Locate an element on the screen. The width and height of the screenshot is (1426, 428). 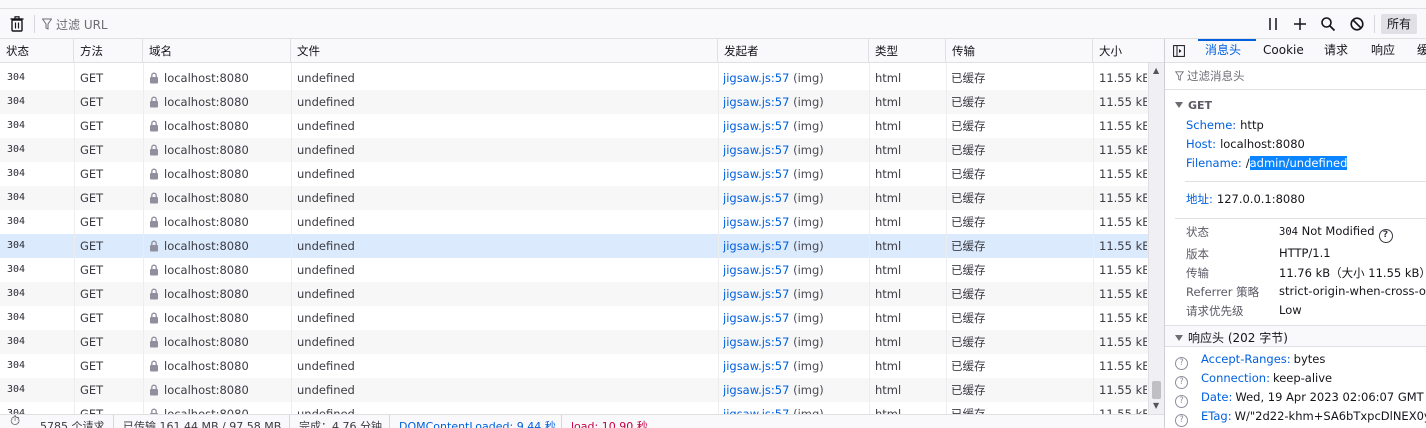
tab-cookies: Cookie is located at coordinates (1283, 51).